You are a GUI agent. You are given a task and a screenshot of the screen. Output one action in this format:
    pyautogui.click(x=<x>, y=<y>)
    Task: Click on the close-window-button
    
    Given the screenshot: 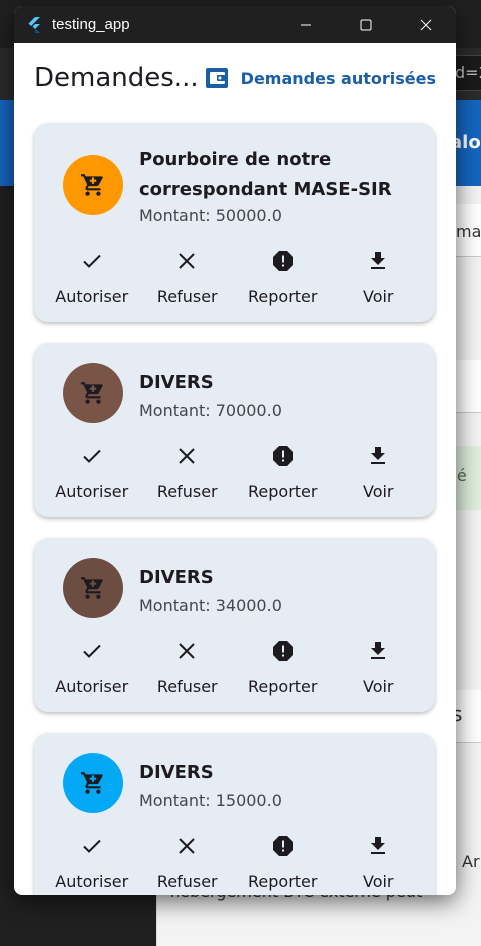 What is the action you would take?
    pyautogui.click(x=426, y=24)
    